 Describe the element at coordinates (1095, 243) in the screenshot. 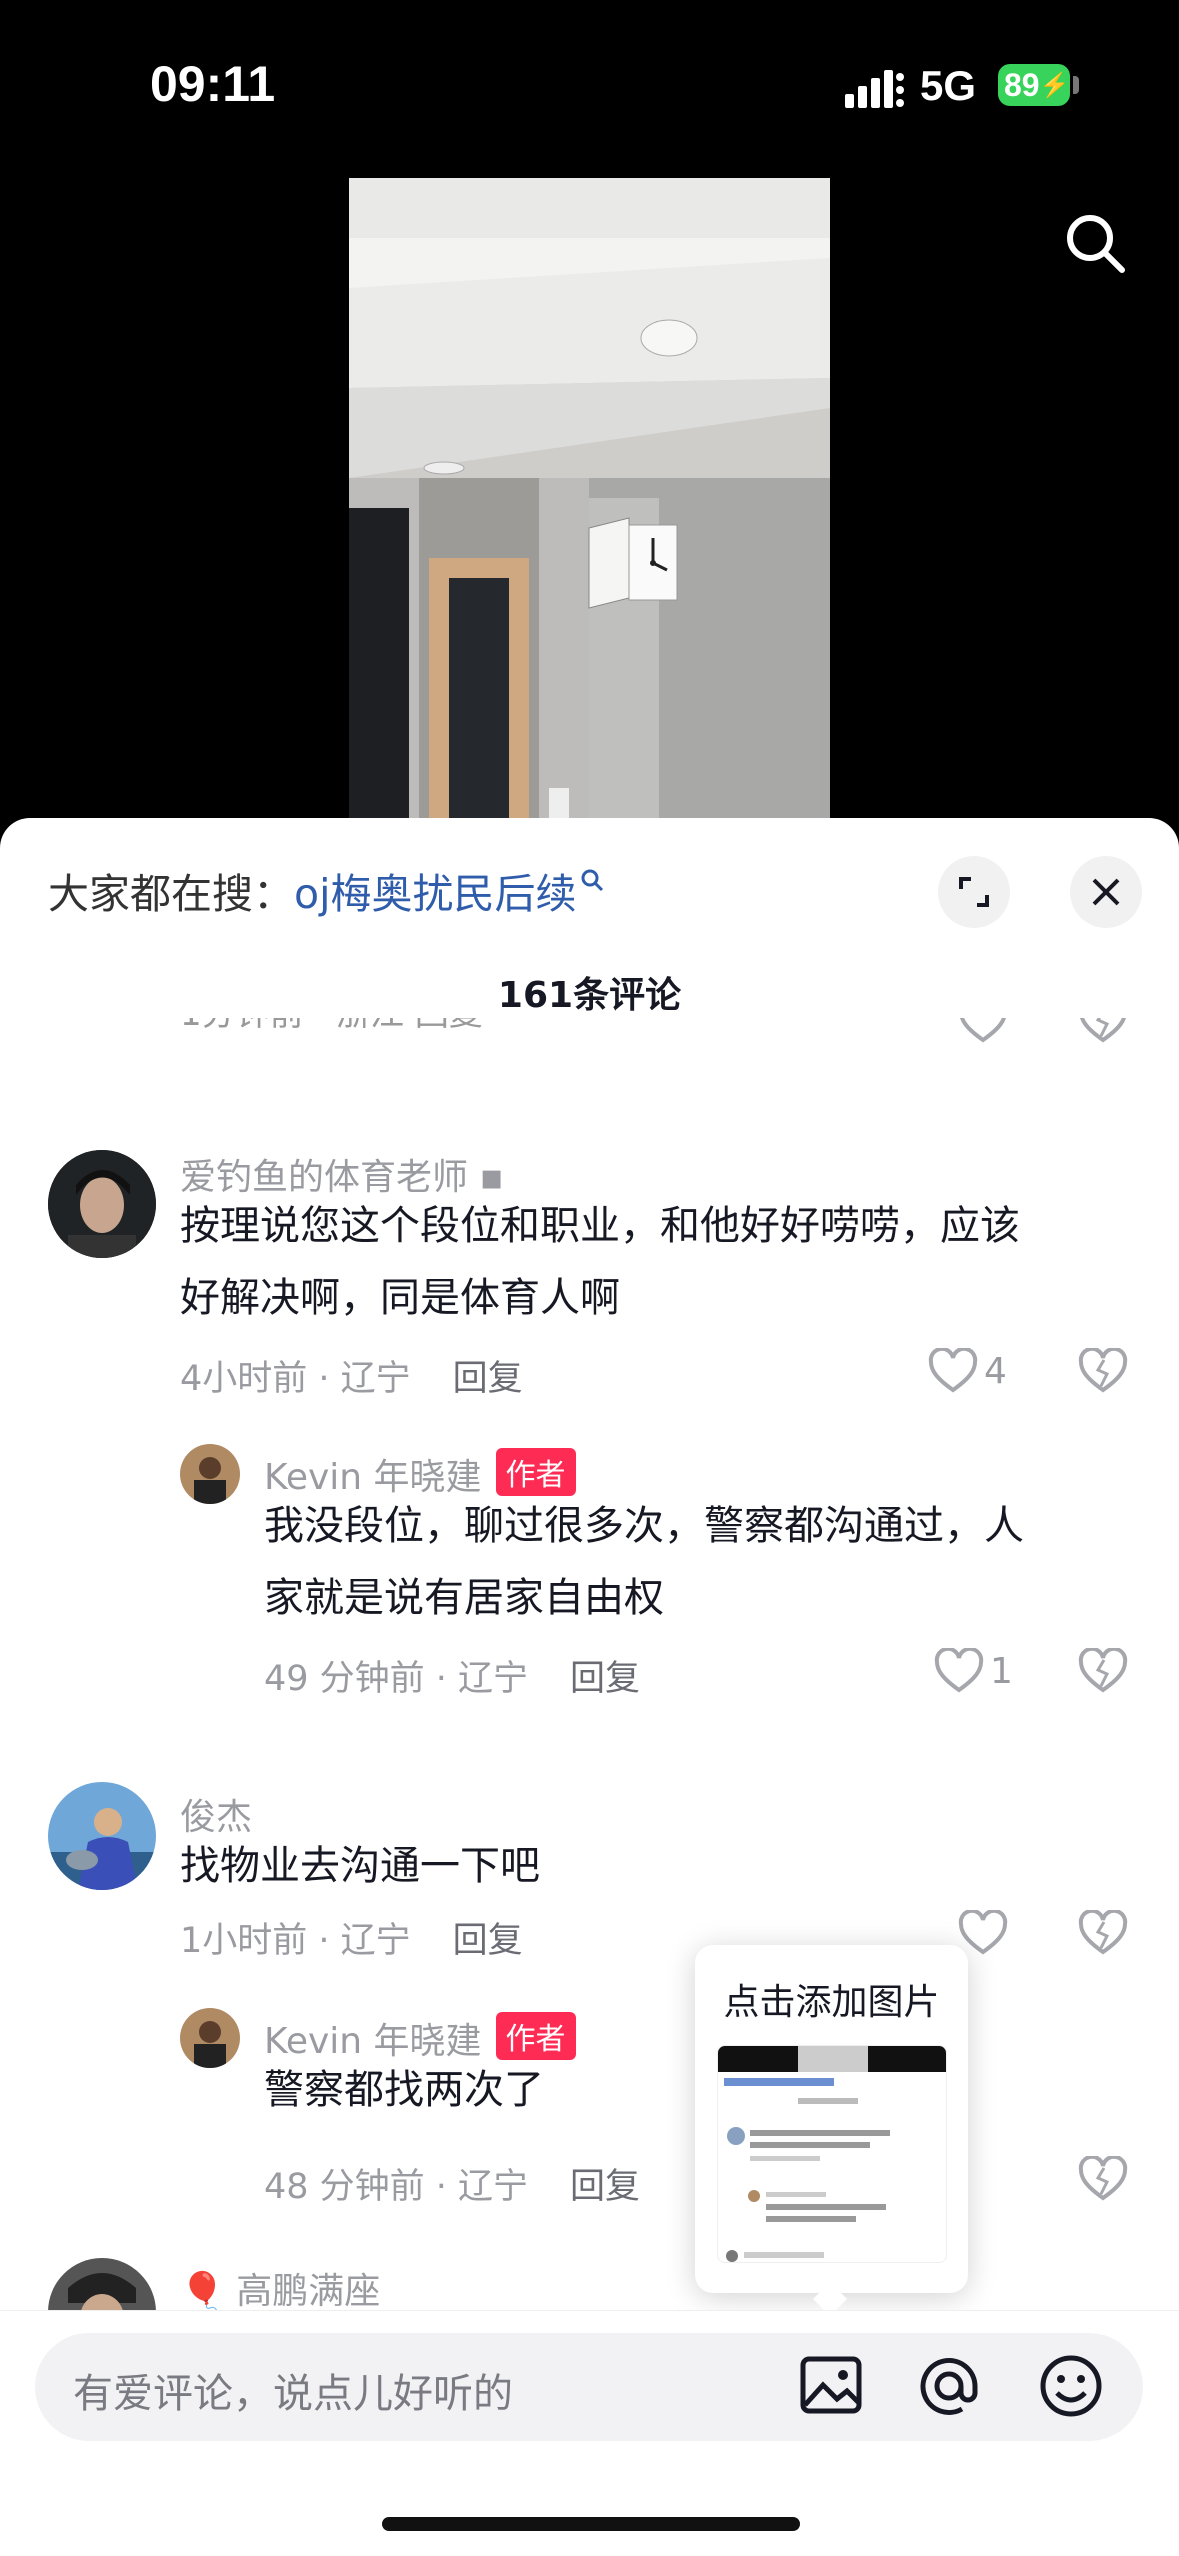

I see `search-icon` at that location.